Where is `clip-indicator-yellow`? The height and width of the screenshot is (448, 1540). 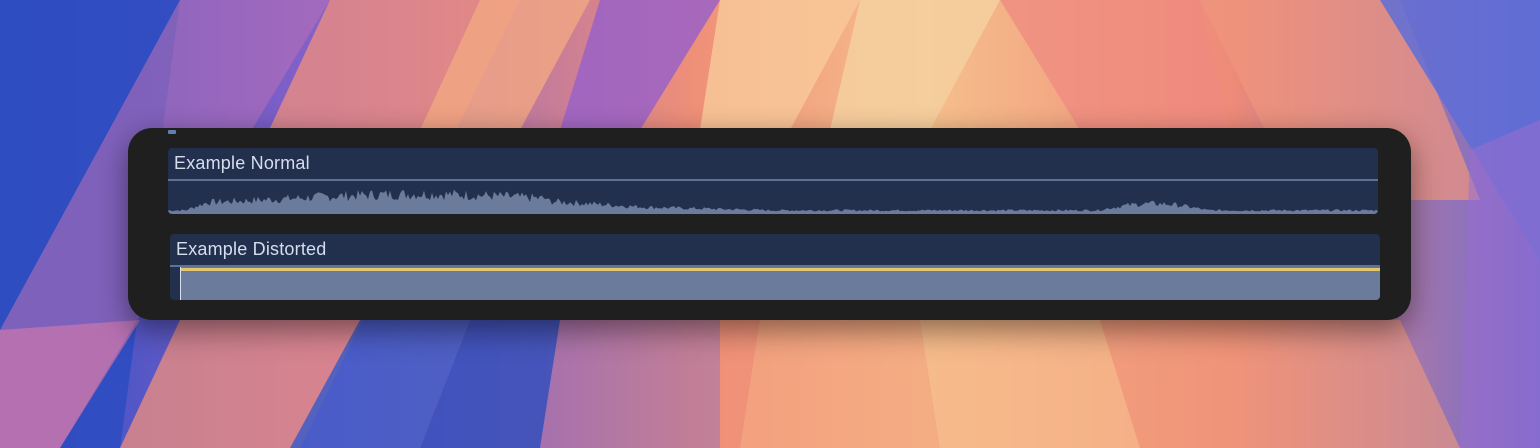
clip-indicator-yellow is located at coordinates (780, 269).